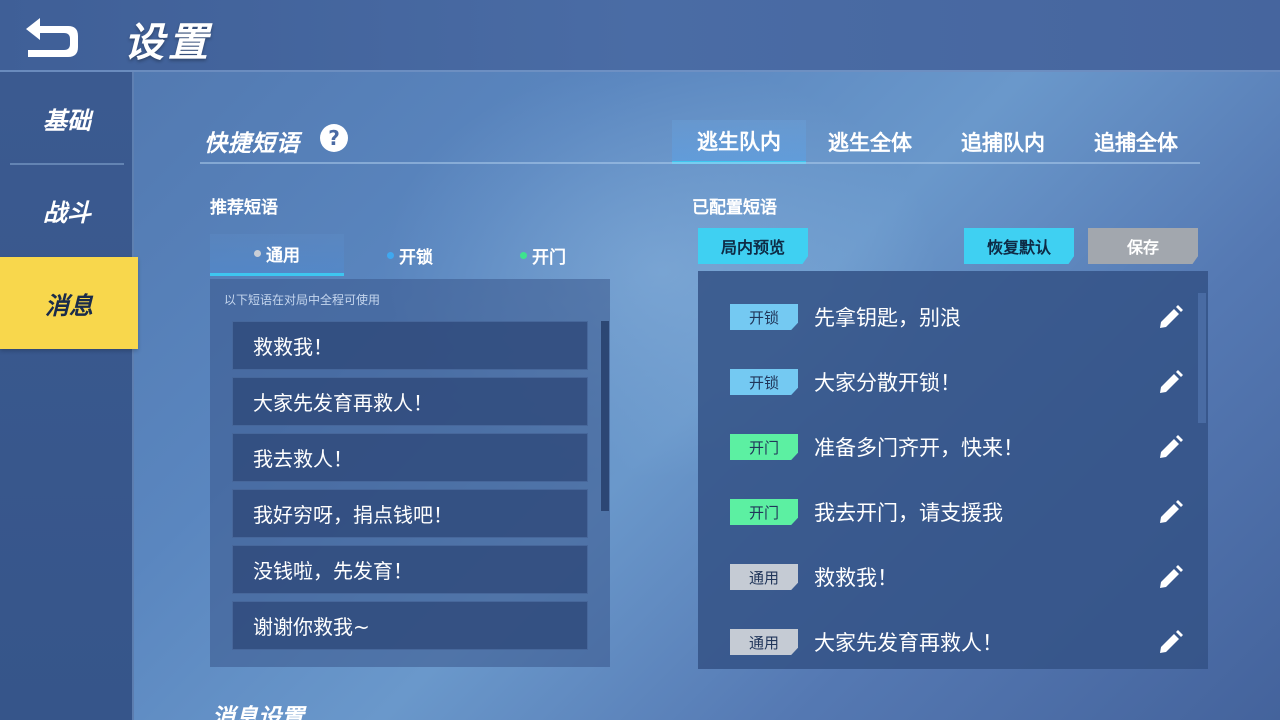  What do you see at coordinates (856, 578) in the screenshot?
I see `configured-text: 救救我！` at bounding box center [856, 578].